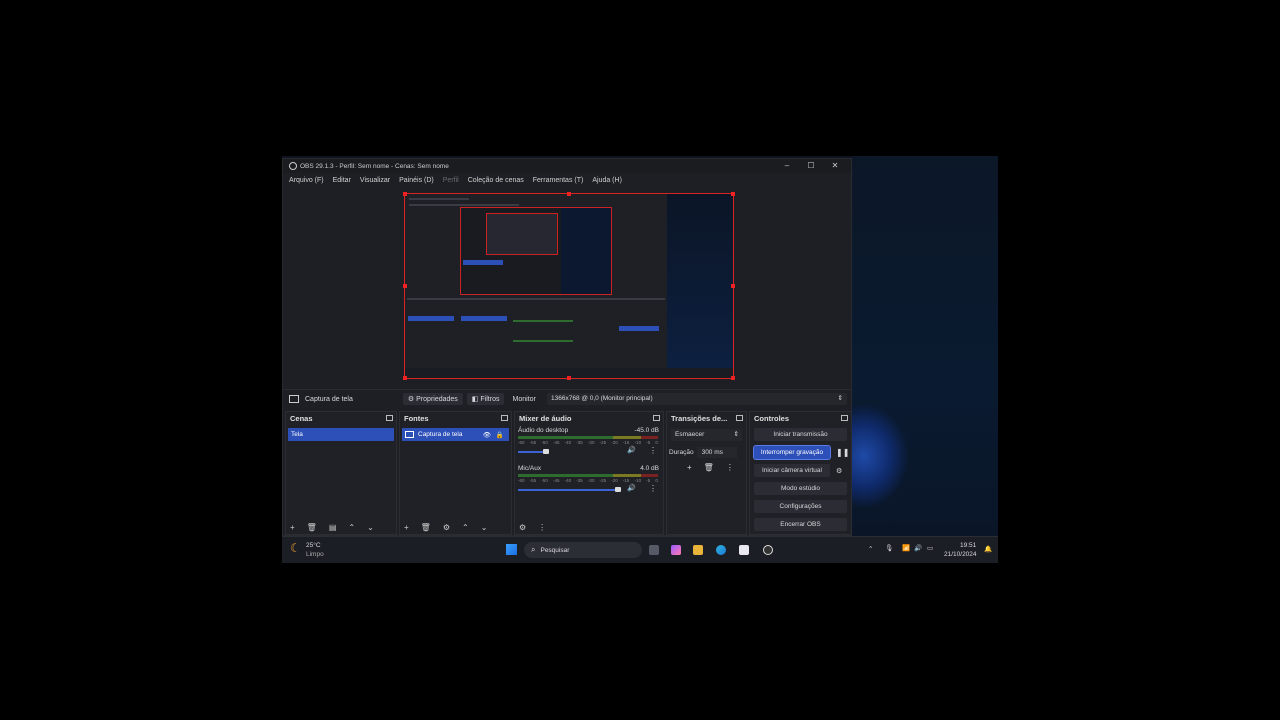 The image size is (1280, 720). What do you see at coordinates (835, 166) in the screenshot?
I see `close-button: ✕` at bounding box center [835, 166].